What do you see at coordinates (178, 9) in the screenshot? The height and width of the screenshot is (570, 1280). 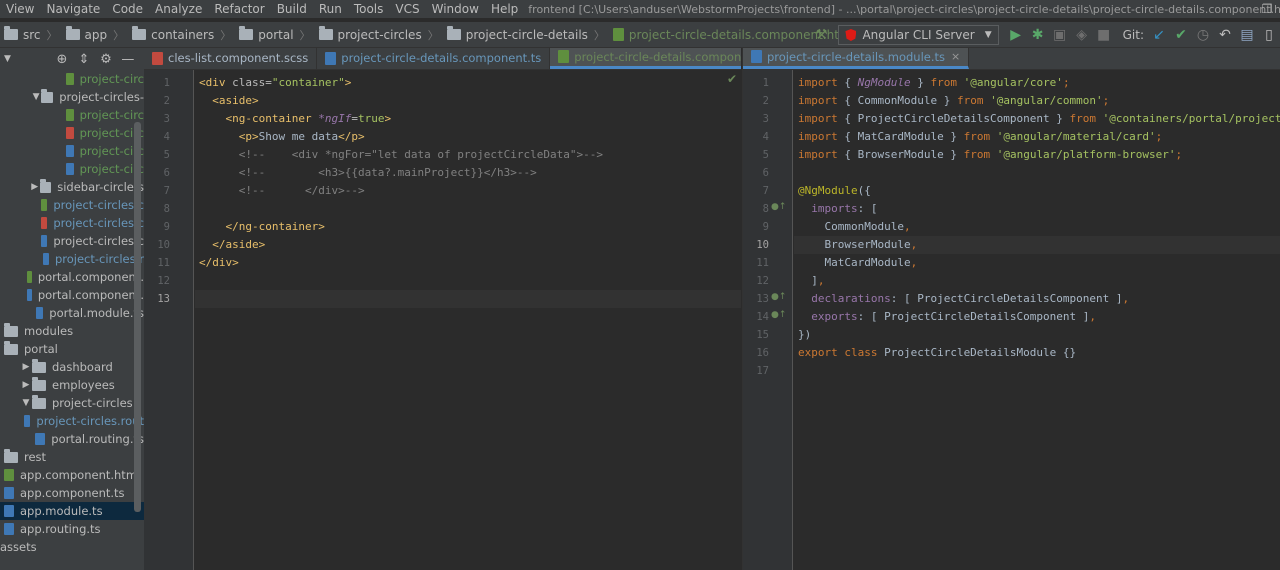 I see `menu-analyze: Analyze` at bounding box center [178, 9].